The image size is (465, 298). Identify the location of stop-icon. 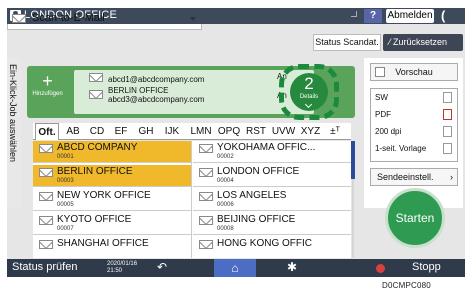
(380, 268).